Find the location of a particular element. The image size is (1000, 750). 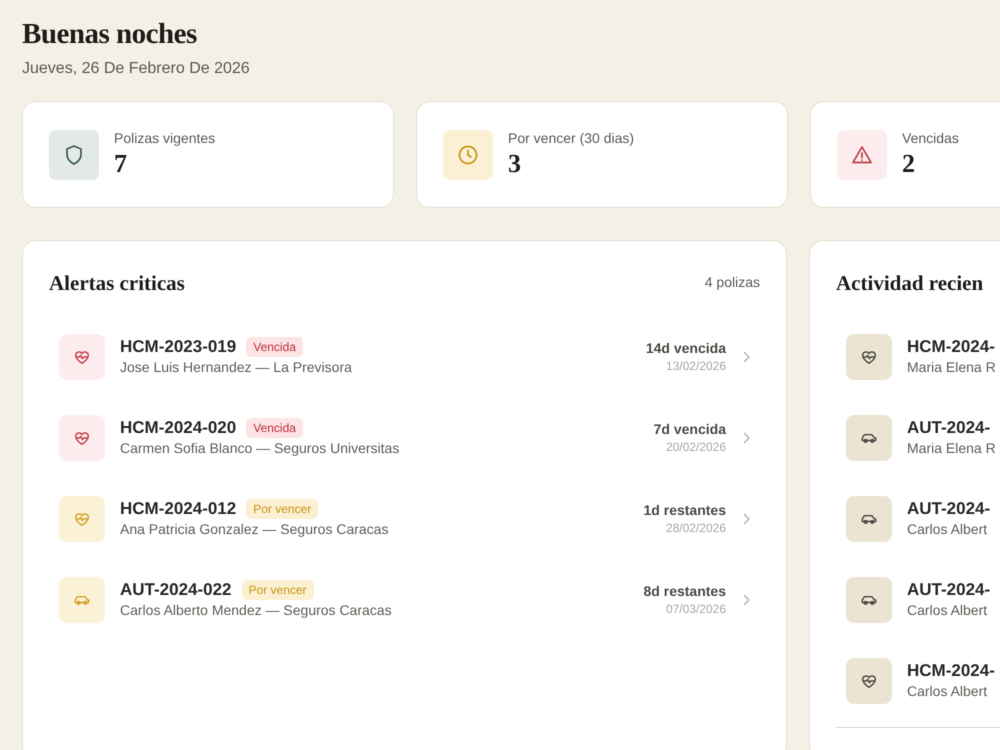

stat-label: Vencidas is located at coordinates (930, 138).